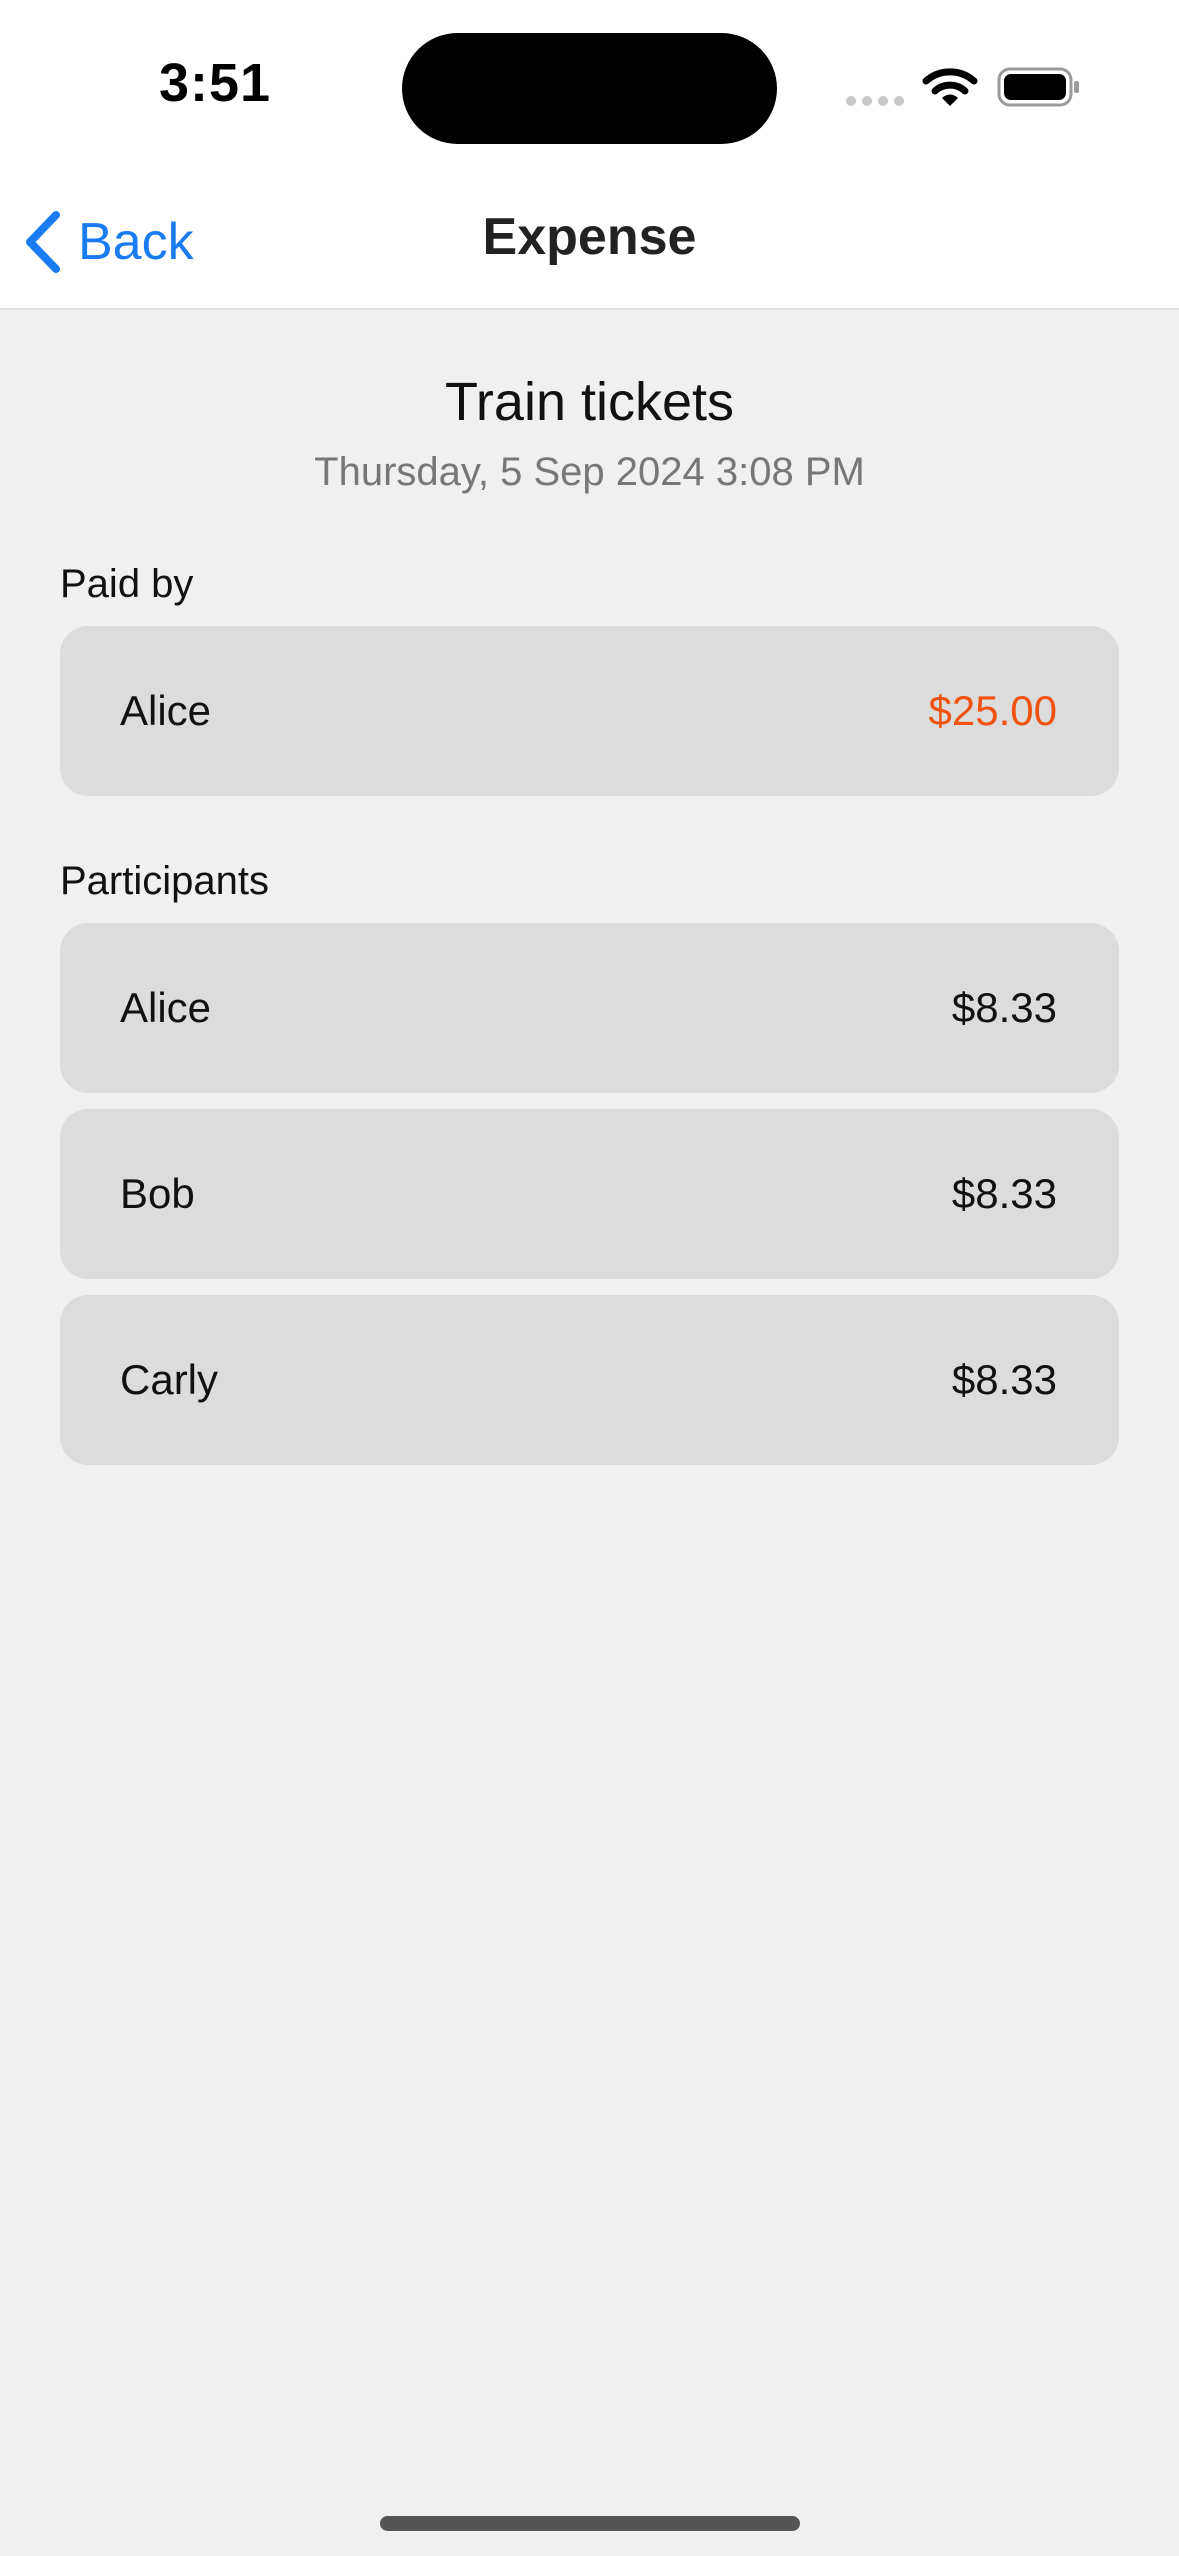 Image resolution: width=1179 pixels, height=2556 pixels. Describe the element at coordinates (589, 472) in the screenshot. I see `expense-date: Thursday, 5 Sep 2024 3:08 PM` at that location.